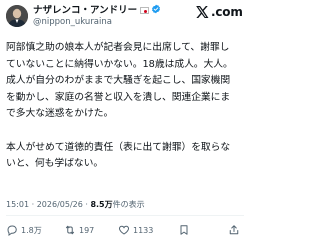  Describe the element at coordinates (101, 204) in the screenshot. I see `views-count: 8.5万` at that location.